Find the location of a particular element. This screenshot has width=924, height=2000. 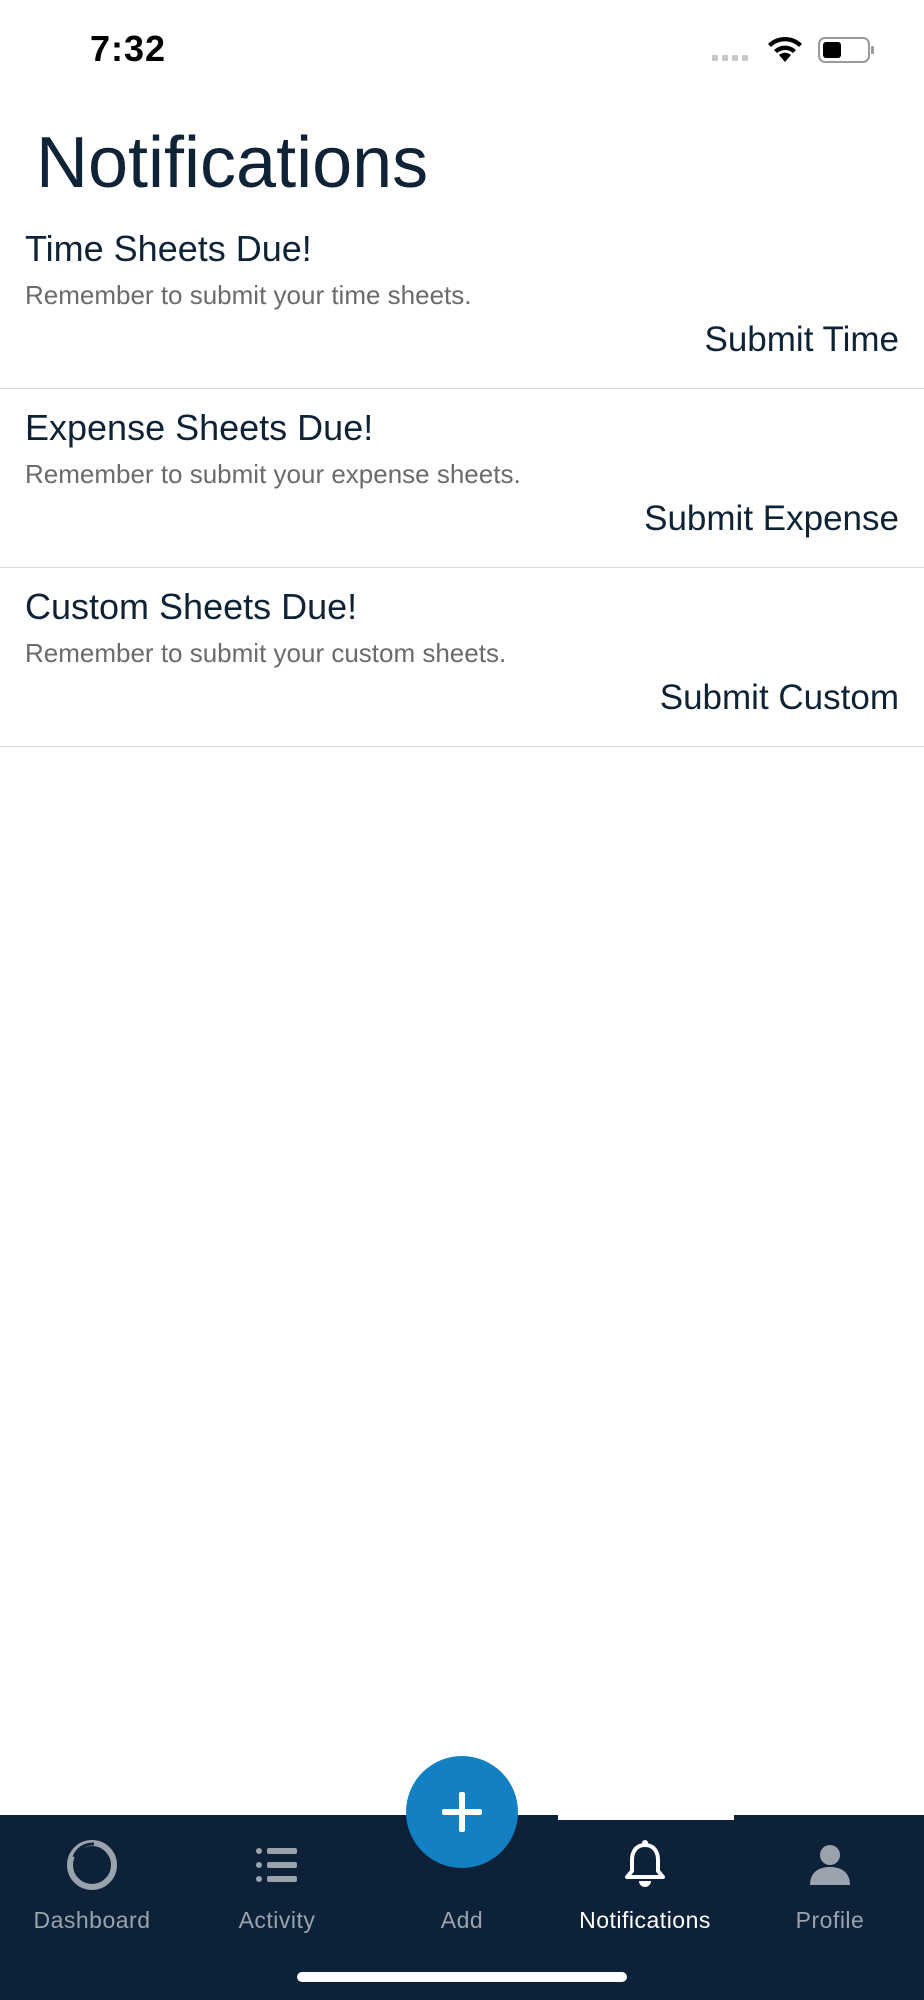

tab-label: Activity is located at coordinates (277, 1920).